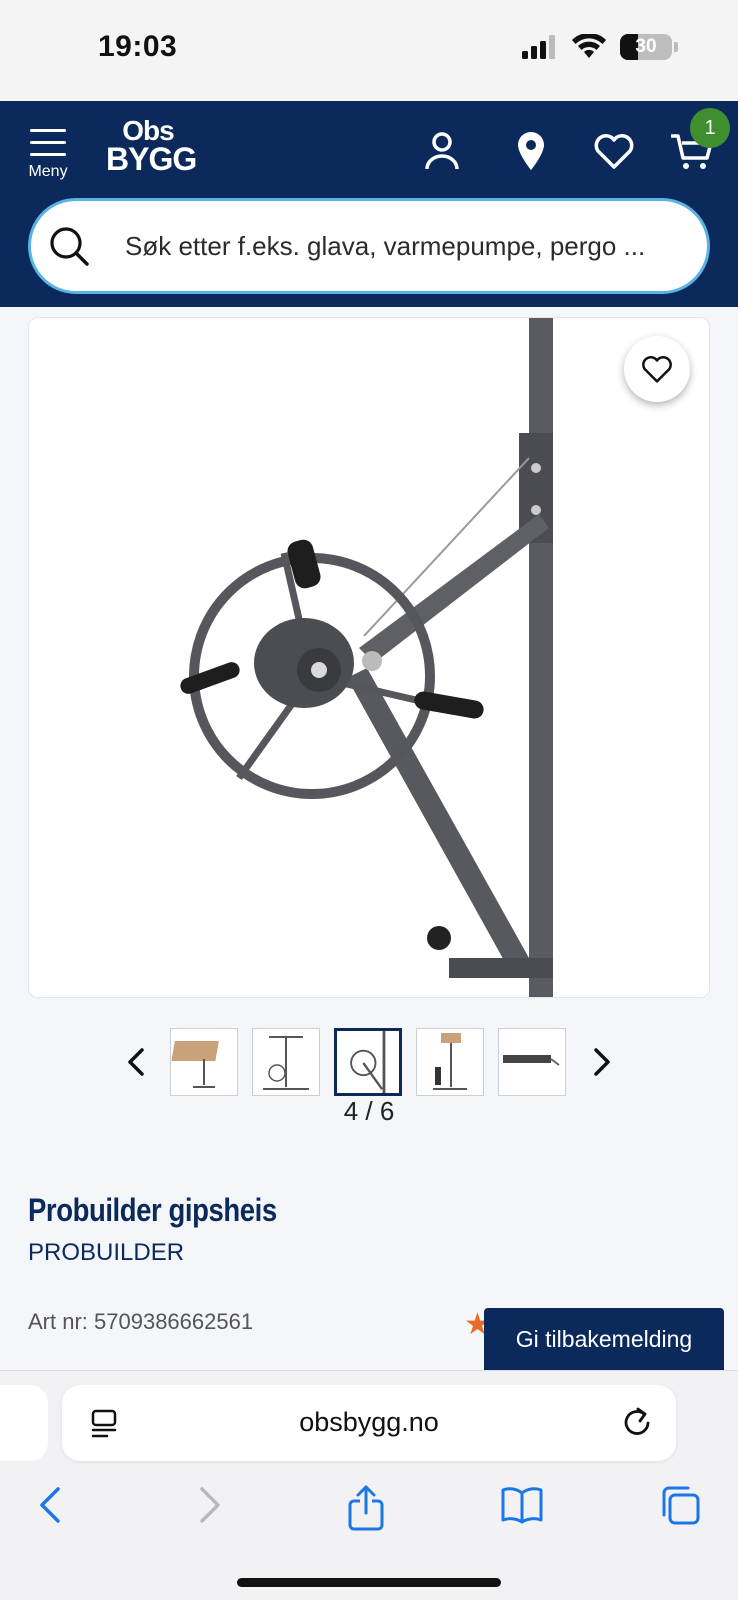 Image resolution: width=738 pixels, height=1600 pixels. I want to click on home-indicator, so click(369, 1582).